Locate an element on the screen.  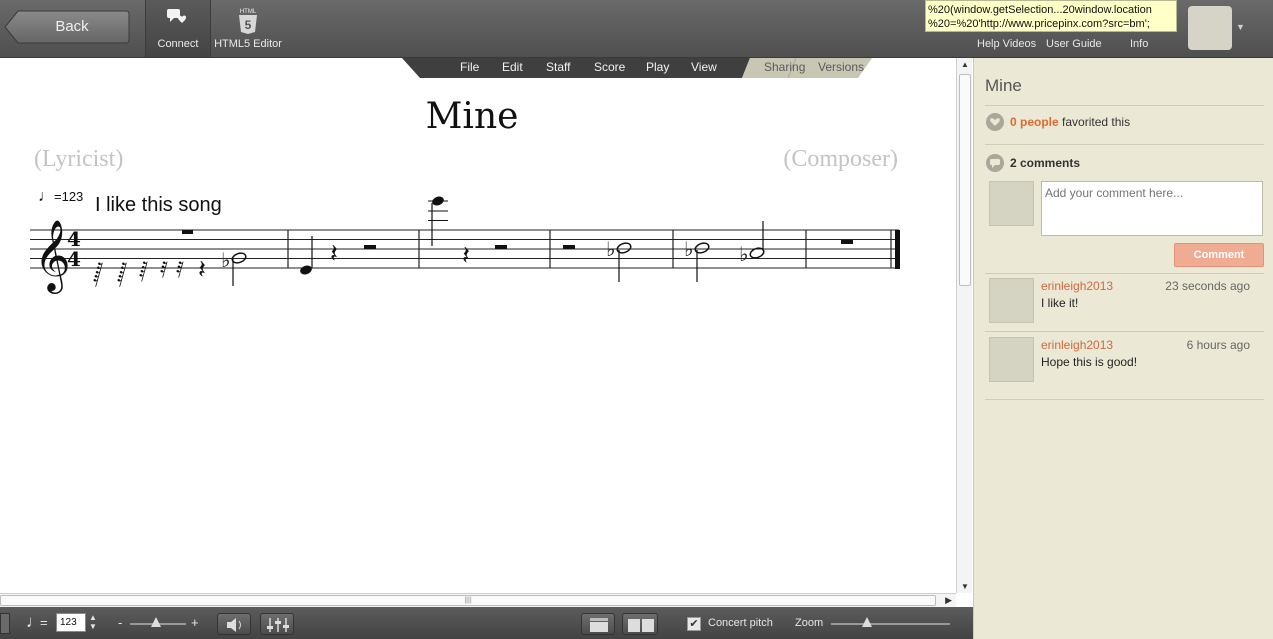
zoom-label: Zoom is located at coordinates (809, 623).